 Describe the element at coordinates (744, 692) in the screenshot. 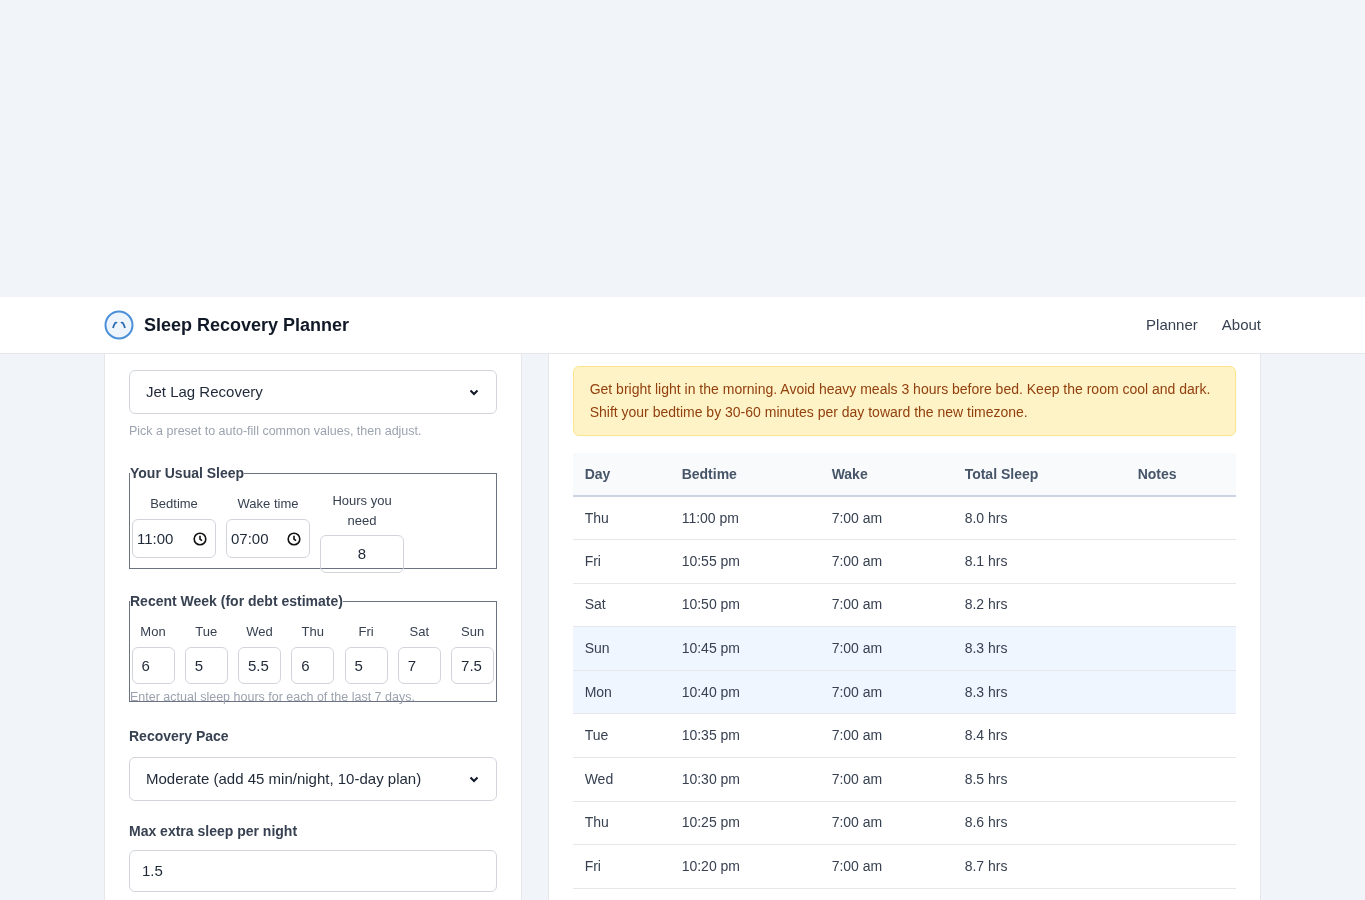

I see `table-cell: 10:40 pm` at that location.